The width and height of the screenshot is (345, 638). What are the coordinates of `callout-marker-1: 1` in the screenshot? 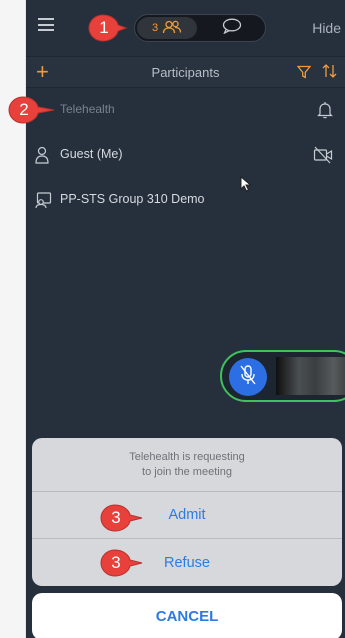 It's located at (108, 28).